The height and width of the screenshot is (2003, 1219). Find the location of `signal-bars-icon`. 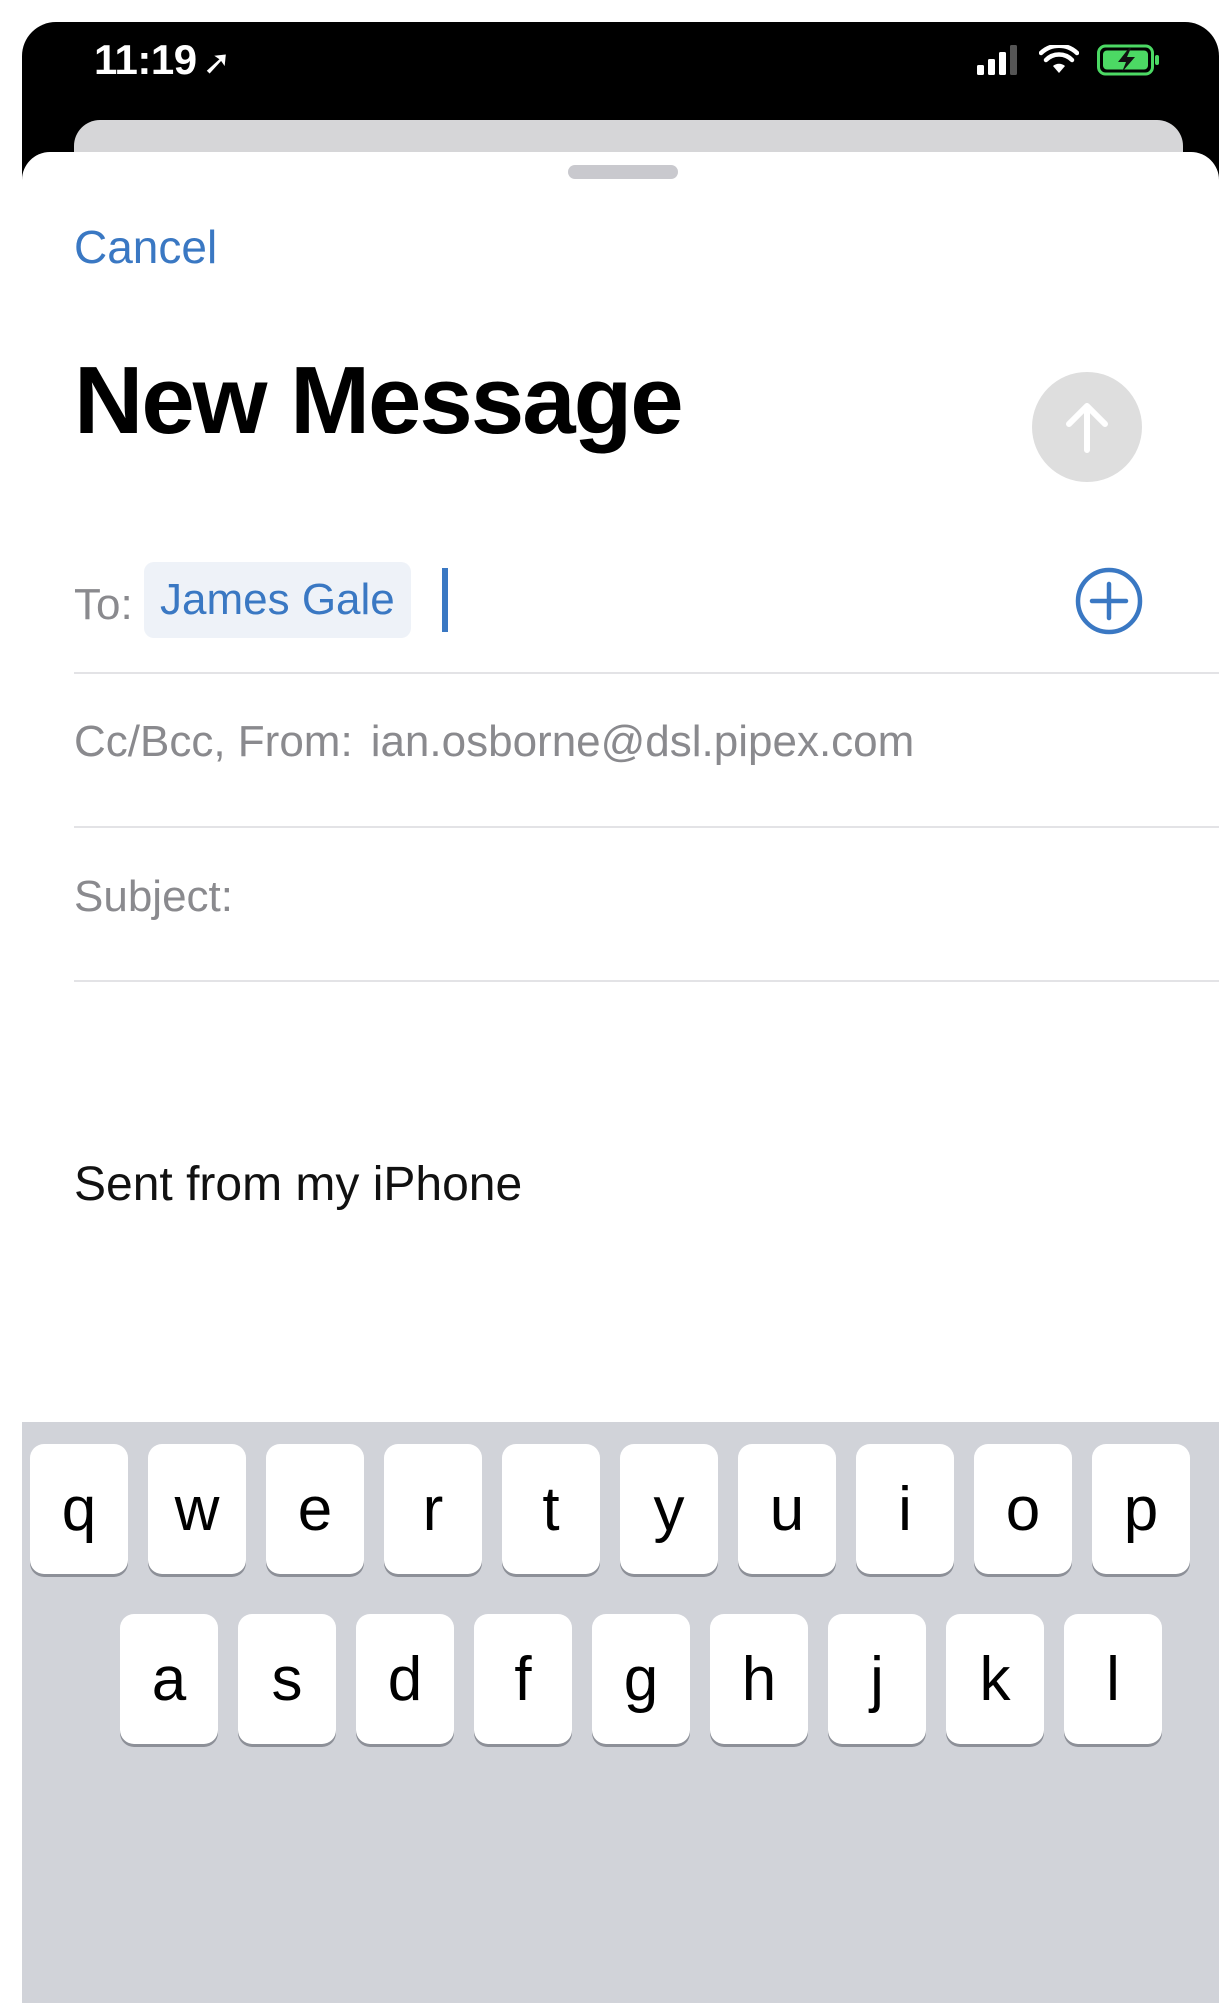

signal-bars-icon is located at coordinates (997, 60).